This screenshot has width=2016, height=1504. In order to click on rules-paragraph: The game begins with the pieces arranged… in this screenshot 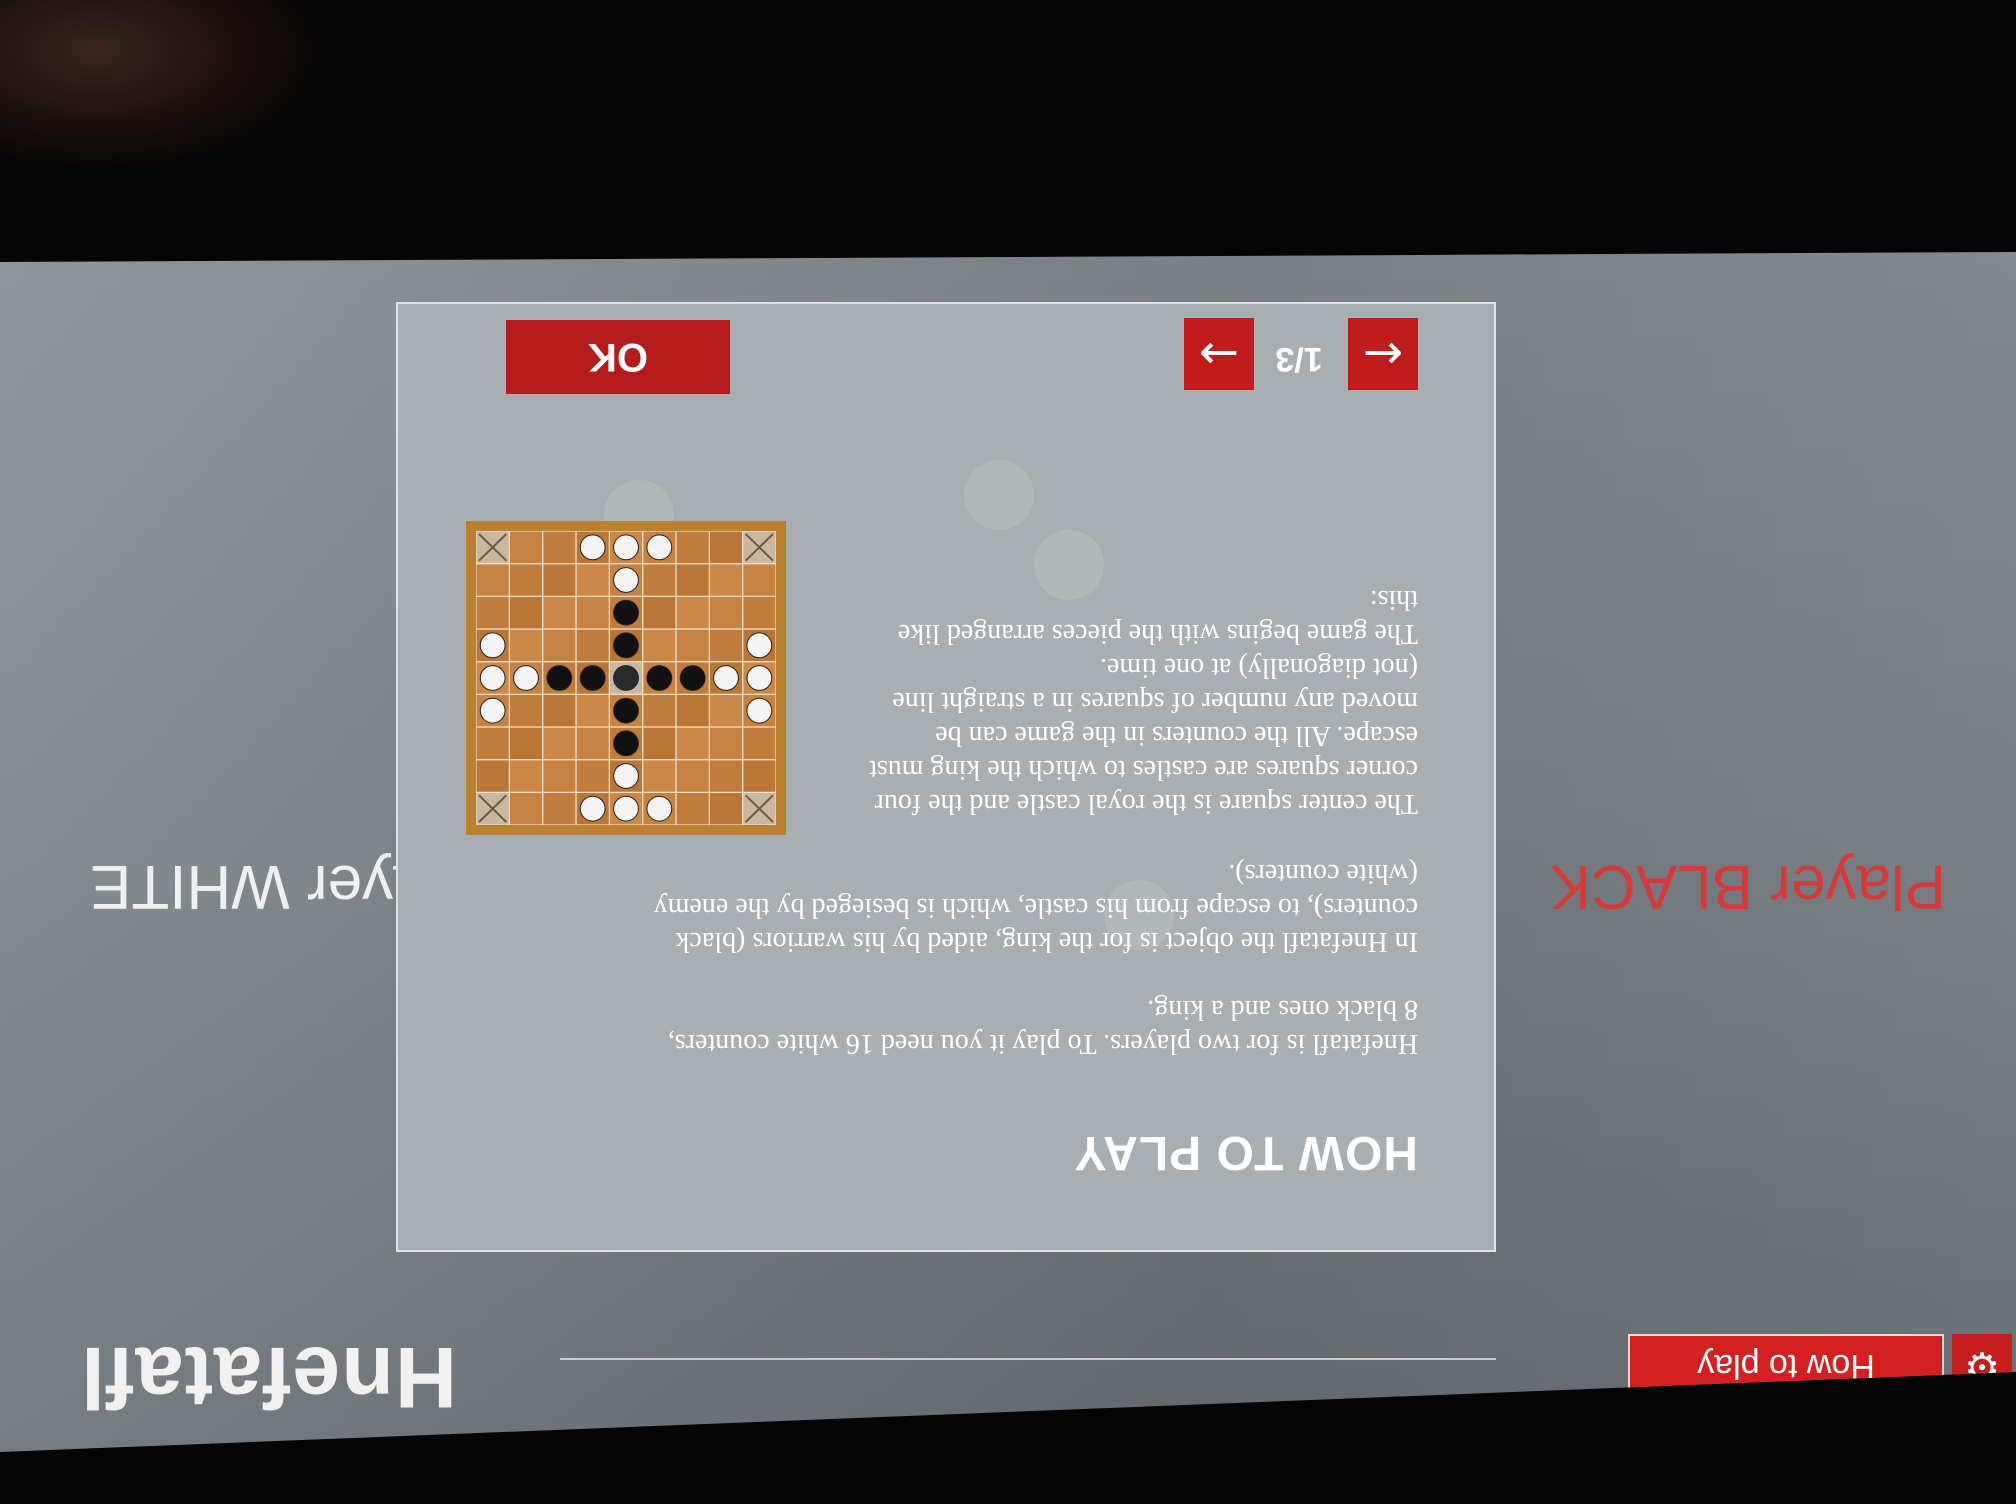, I will do `click(1157, 616)`.